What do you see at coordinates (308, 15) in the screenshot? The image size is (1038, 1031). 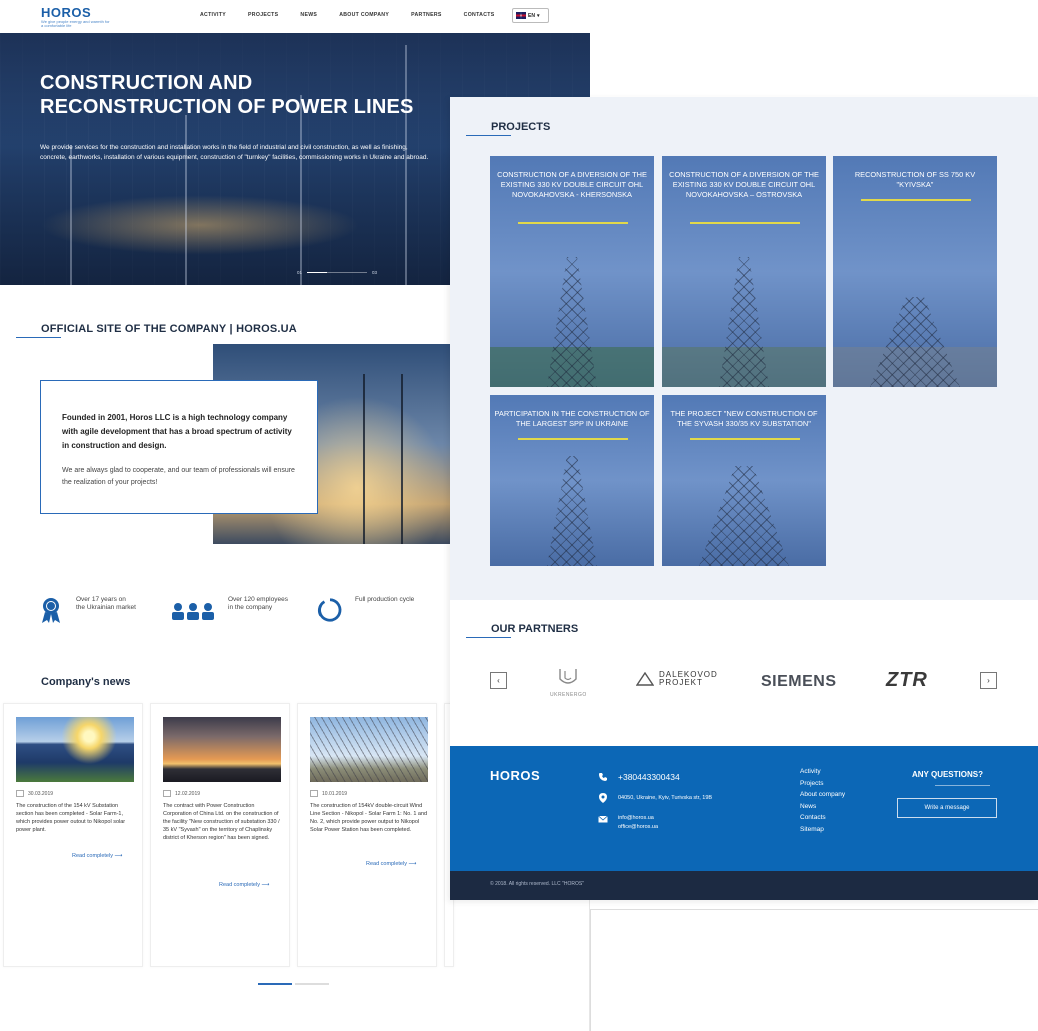 I see `nav-item-news: NEWS` at bounding box center [308, 15].